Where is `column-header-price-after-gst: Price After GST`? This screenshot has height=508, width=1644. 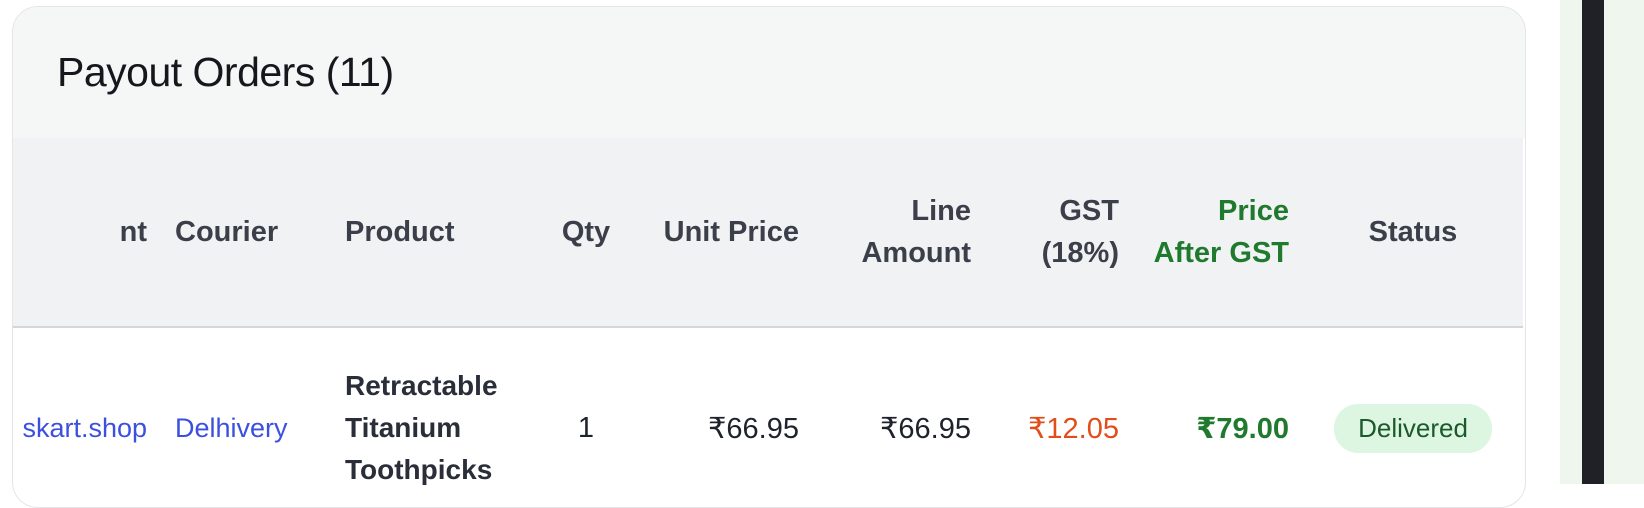
column-header-price-after-gst: Price After GST is located at coordinates (1221, 232).